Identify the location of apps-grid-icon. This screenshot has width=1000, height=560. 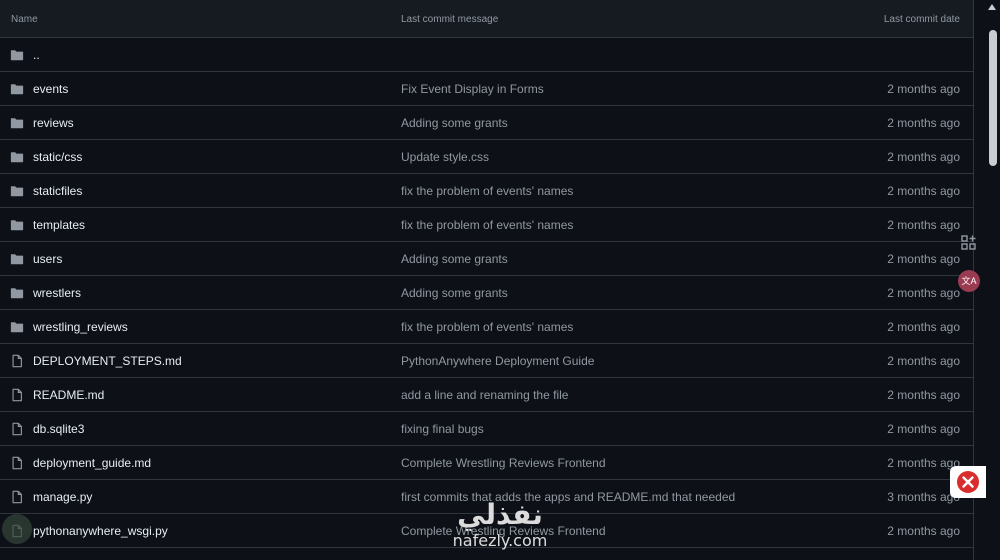
(969, 243).